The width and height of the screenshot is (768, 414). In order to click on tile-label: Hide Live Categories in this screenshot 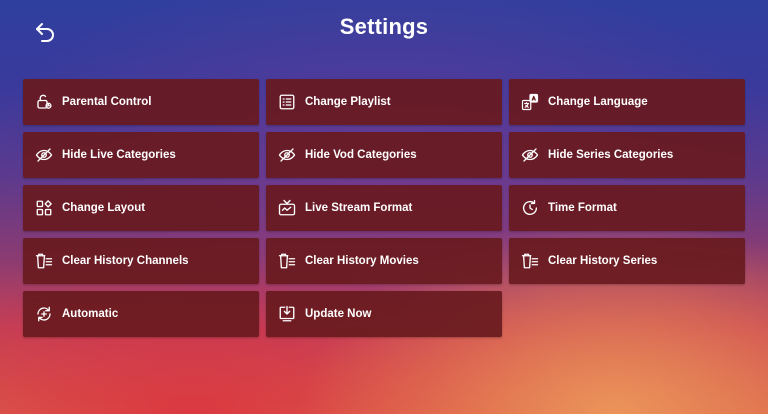, I will do `click(119, 155)`.